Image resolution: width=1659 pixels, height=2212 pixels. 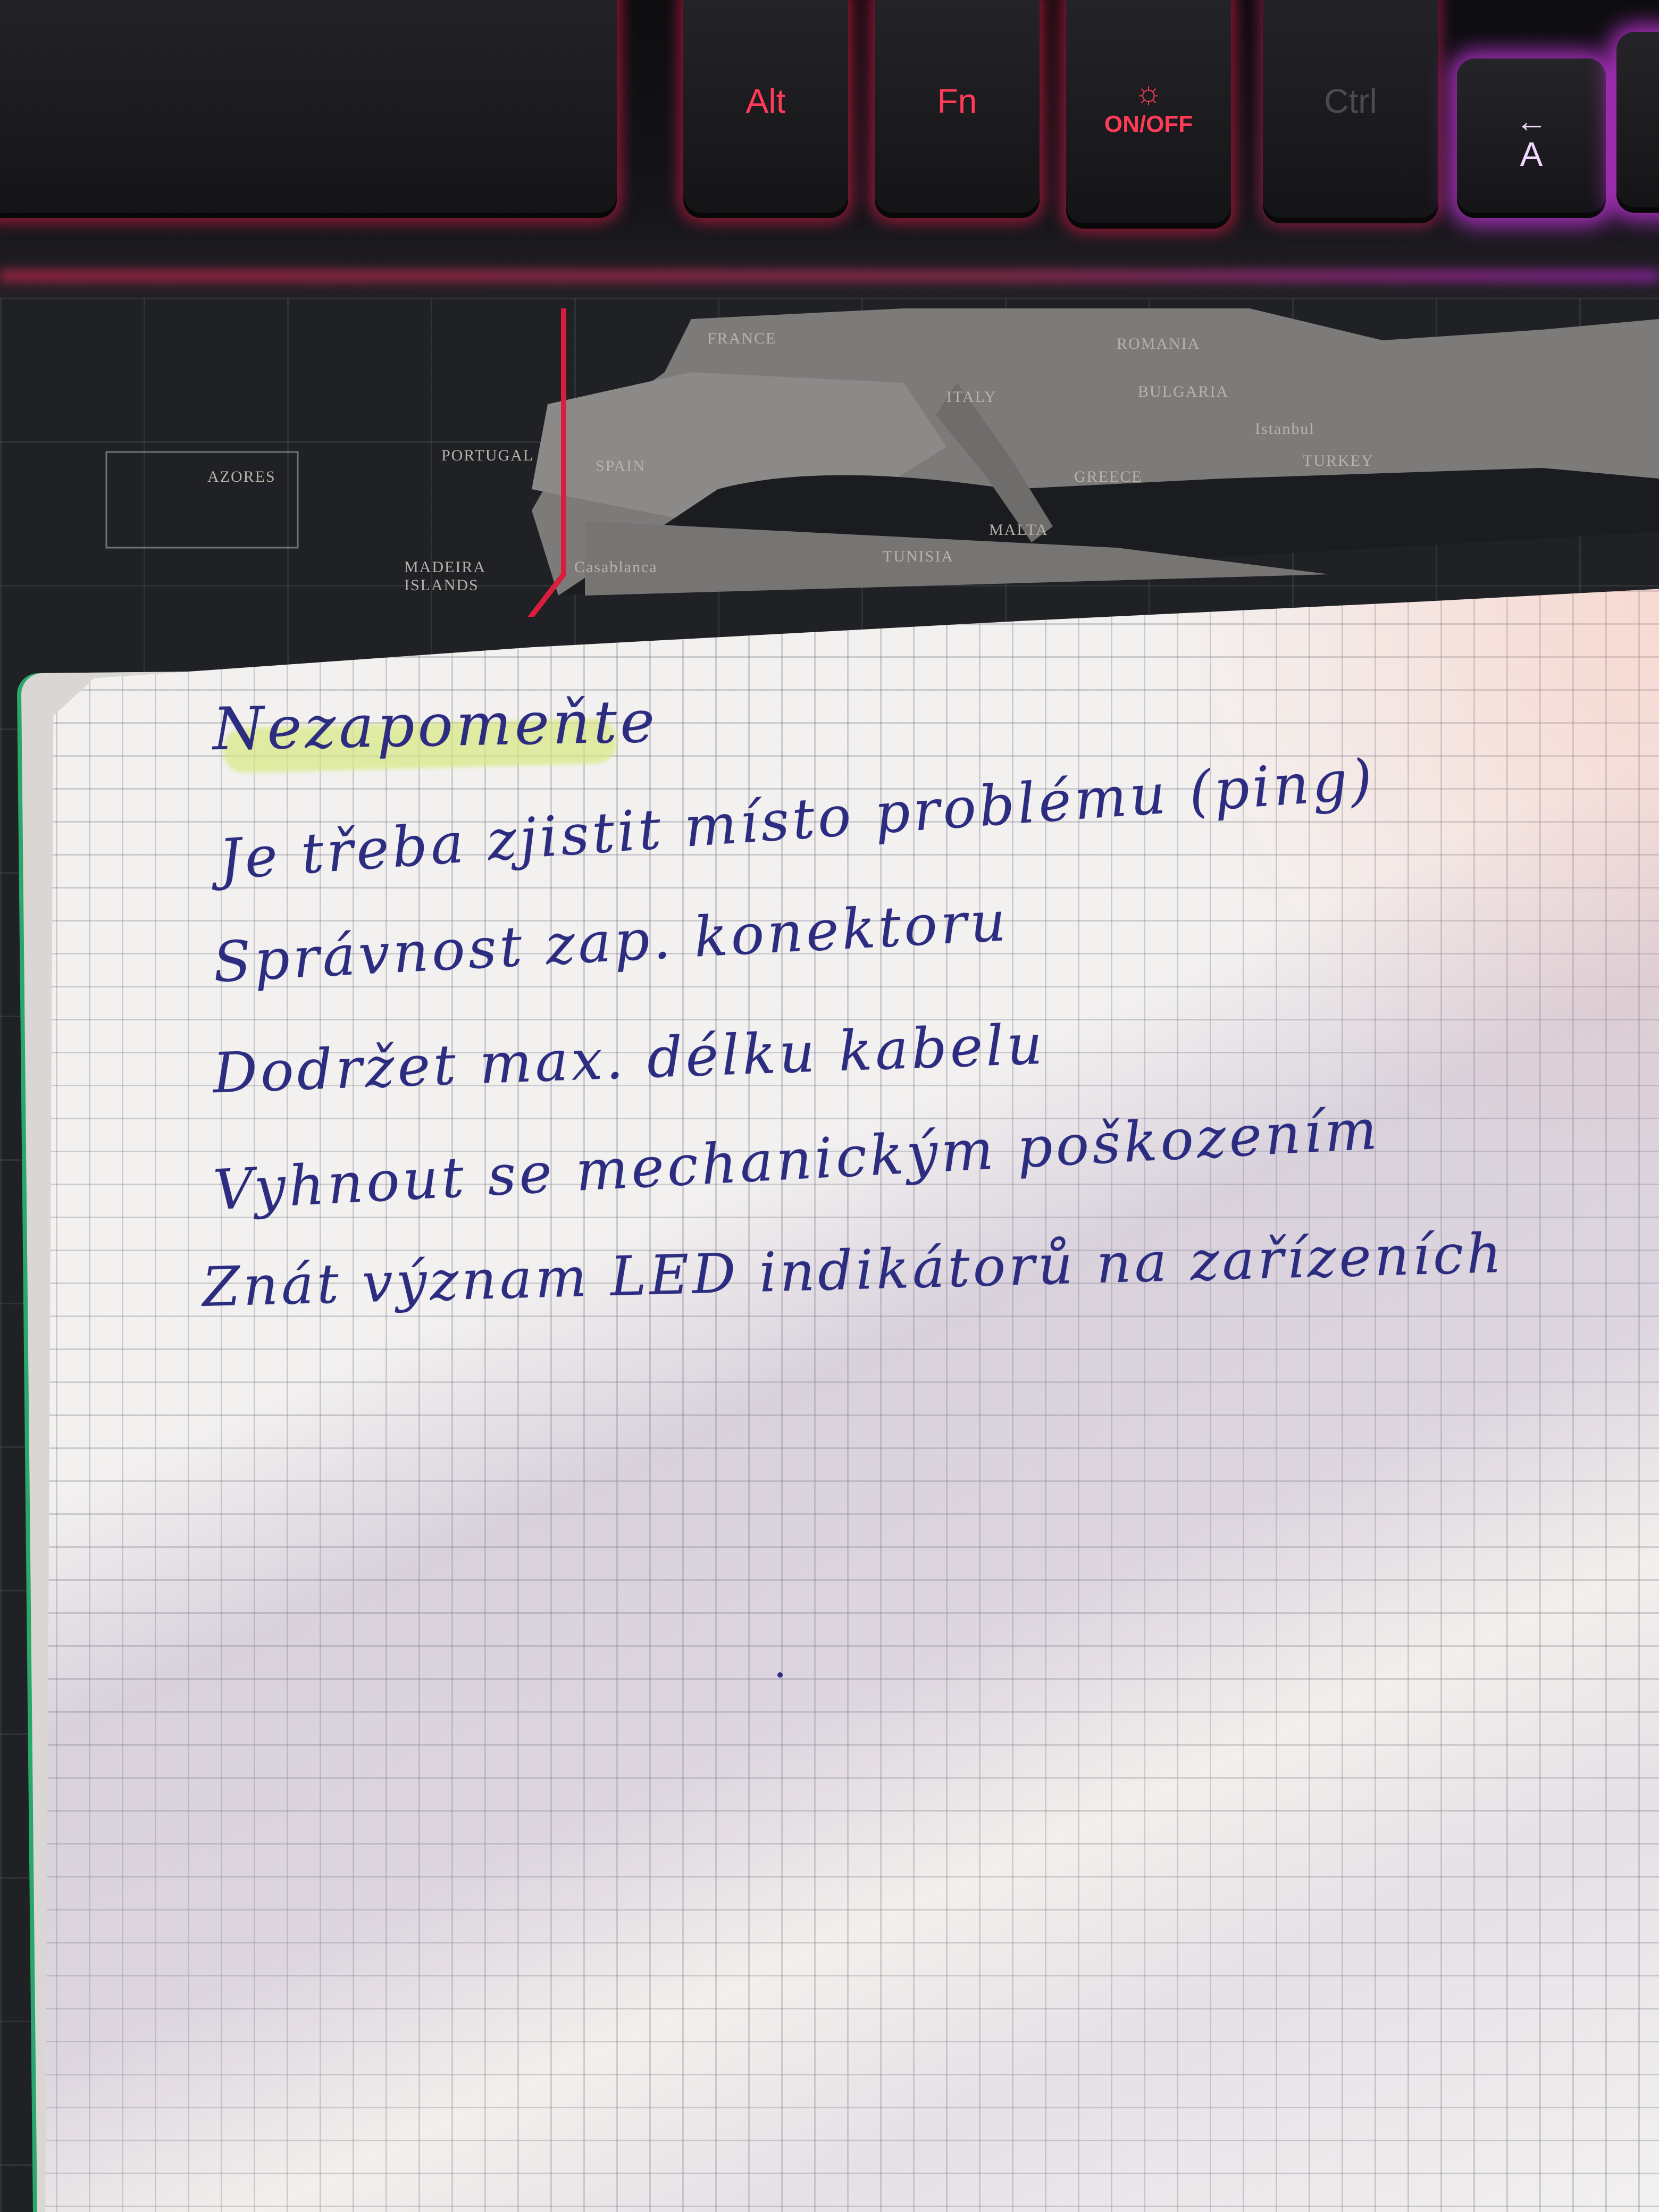 I want to click on map-label-bulgaria: BULGARIA, so click(x=1183, y=391).